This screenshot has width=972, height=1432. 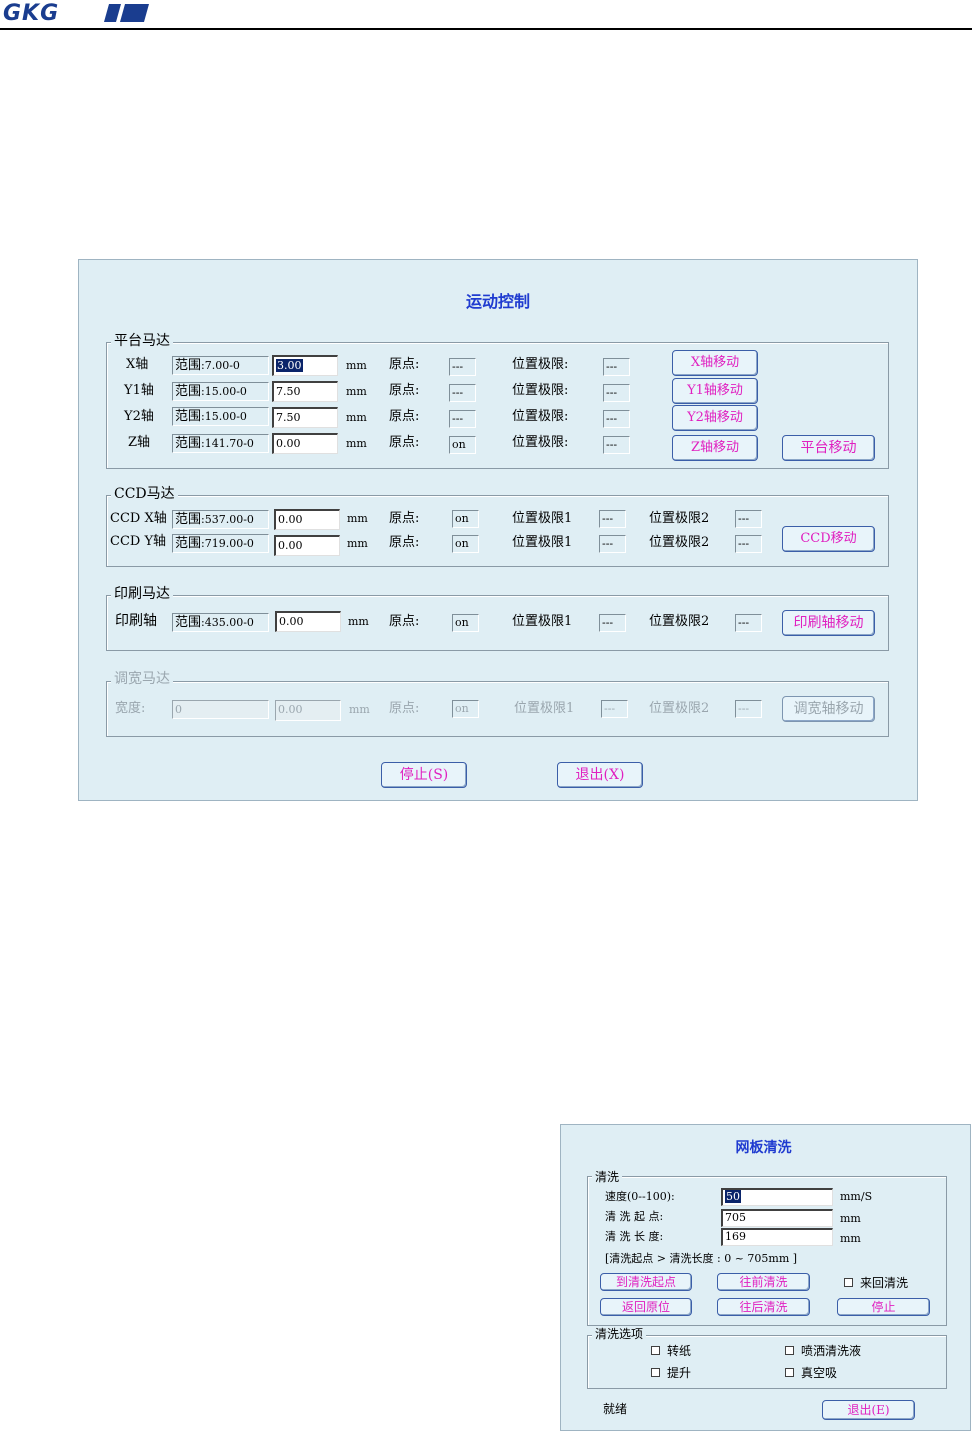 I want to click on origin-indicator: ---, so click(x=462, y=393).